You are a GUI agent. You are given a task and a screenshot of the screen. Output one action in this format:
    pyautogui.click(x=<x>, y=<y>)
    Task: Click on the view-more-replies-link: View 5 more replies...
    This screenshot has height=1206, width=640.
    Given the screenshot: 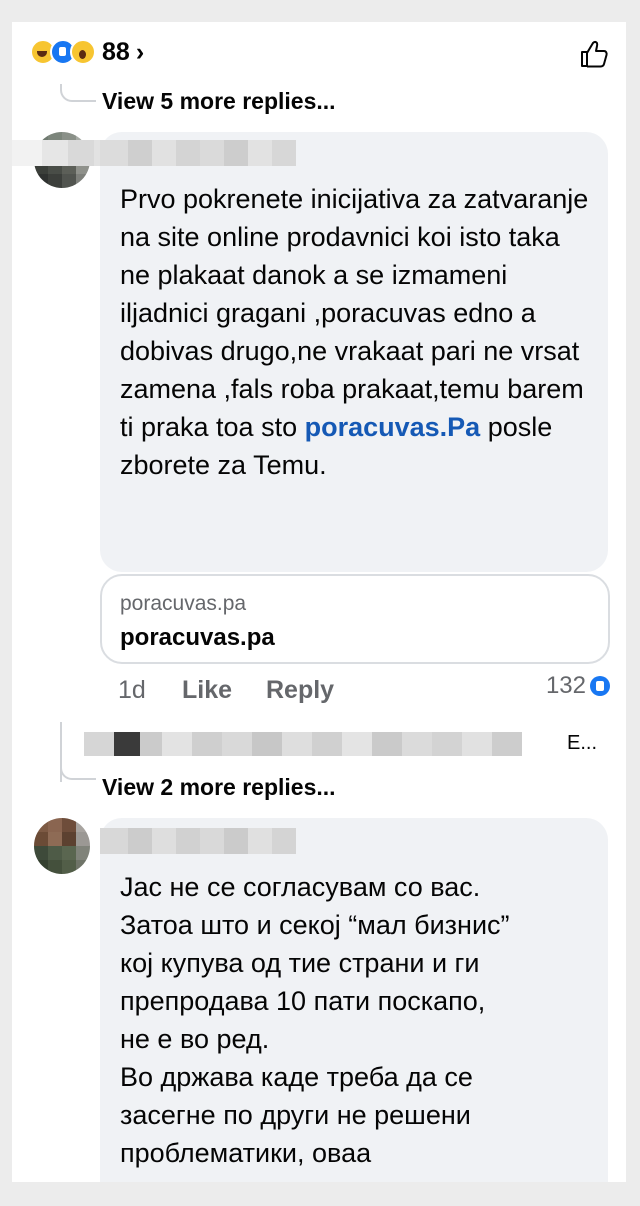 What is the action you would take?
    pyautogui.click(x=219, y=101)
    